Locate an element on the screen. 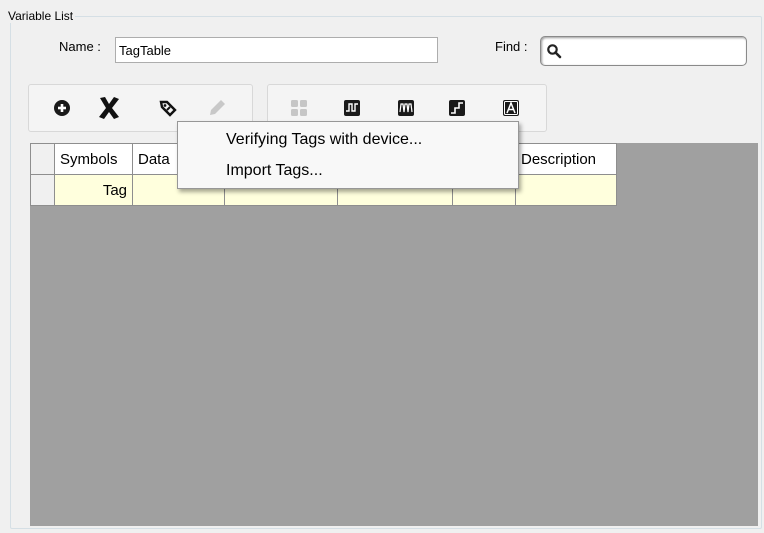 The width and height of the screenshot is (764, 533). table-cell: Tag is located at coordinates (93, 190).